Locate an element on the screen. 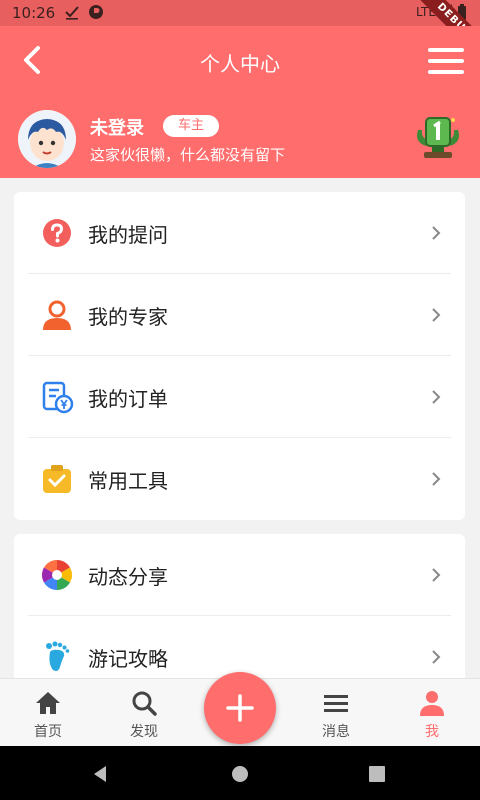  status-bar: 10:26 LTE DEBUG is located at coordinates (240, 35).